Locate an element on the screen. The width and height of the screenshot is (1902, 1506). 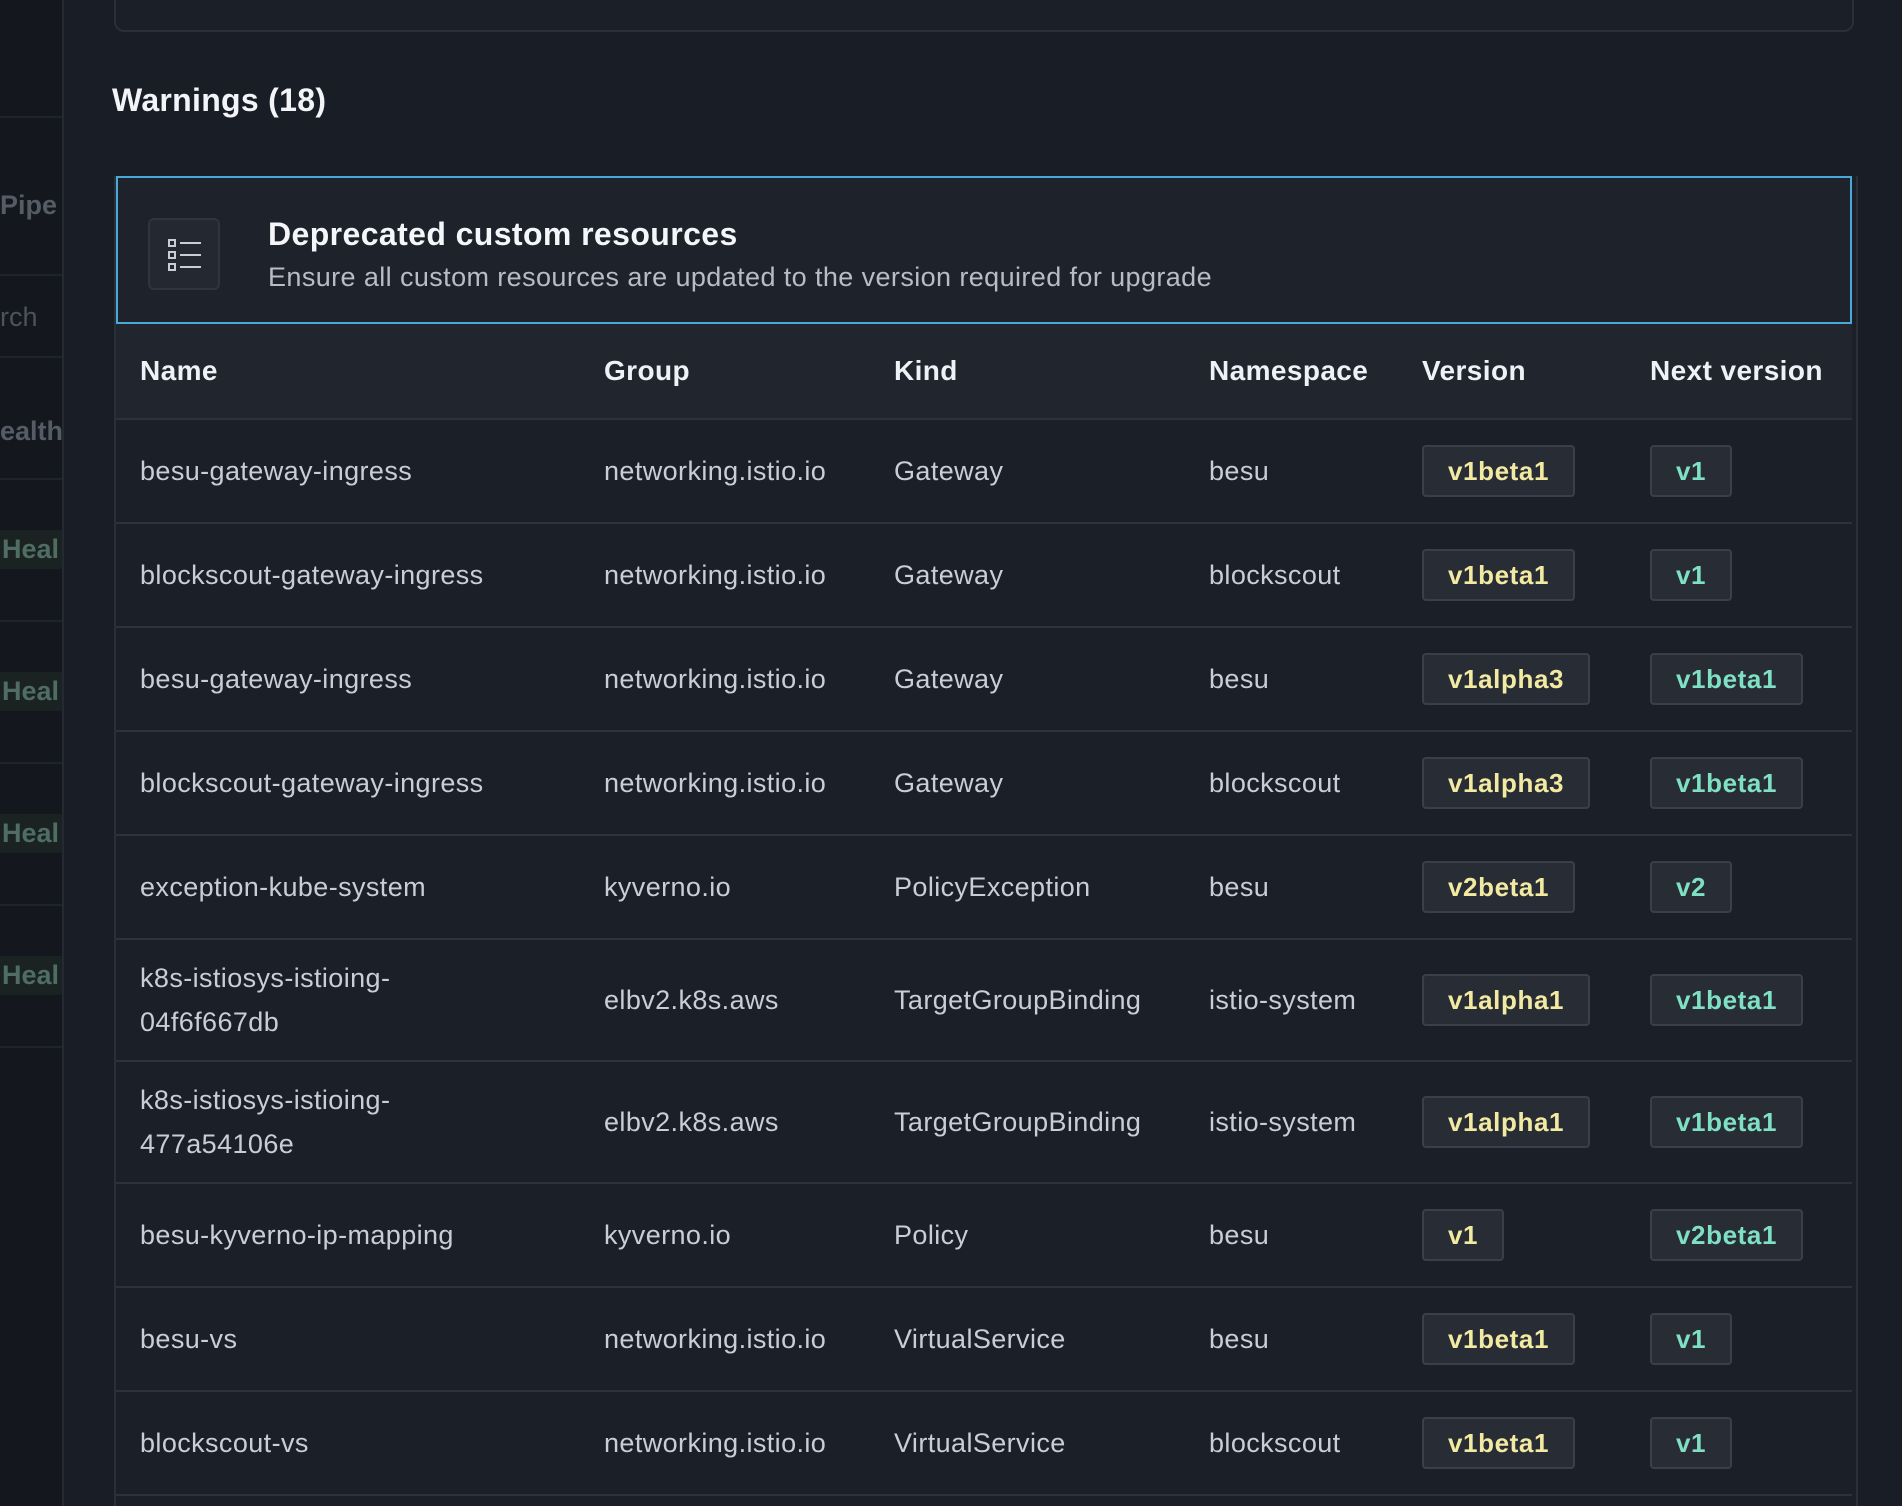
cell-version: v1alpha1 is located at coordinates (1512, 1000).